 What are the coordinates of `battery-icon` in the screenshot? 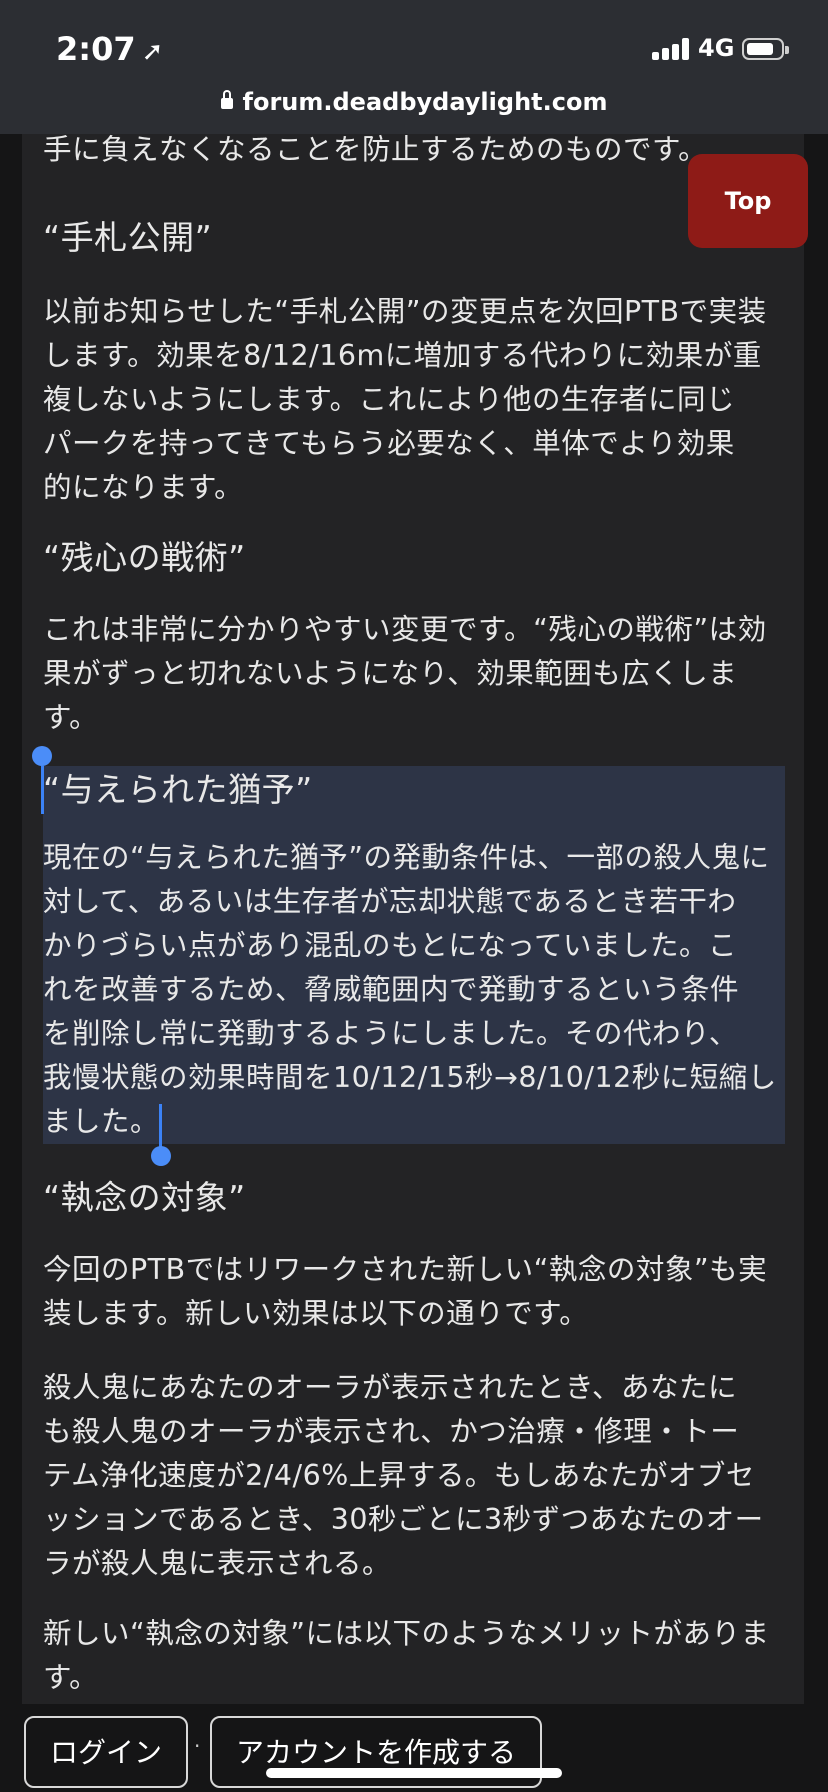 It's located at (765, 49).